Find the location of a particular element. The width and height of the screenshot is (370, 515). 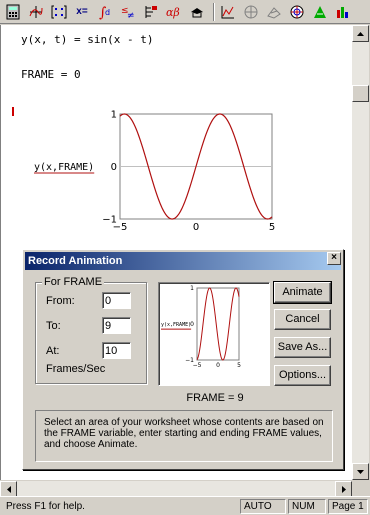

at-input is located at coordinates (116, 350).